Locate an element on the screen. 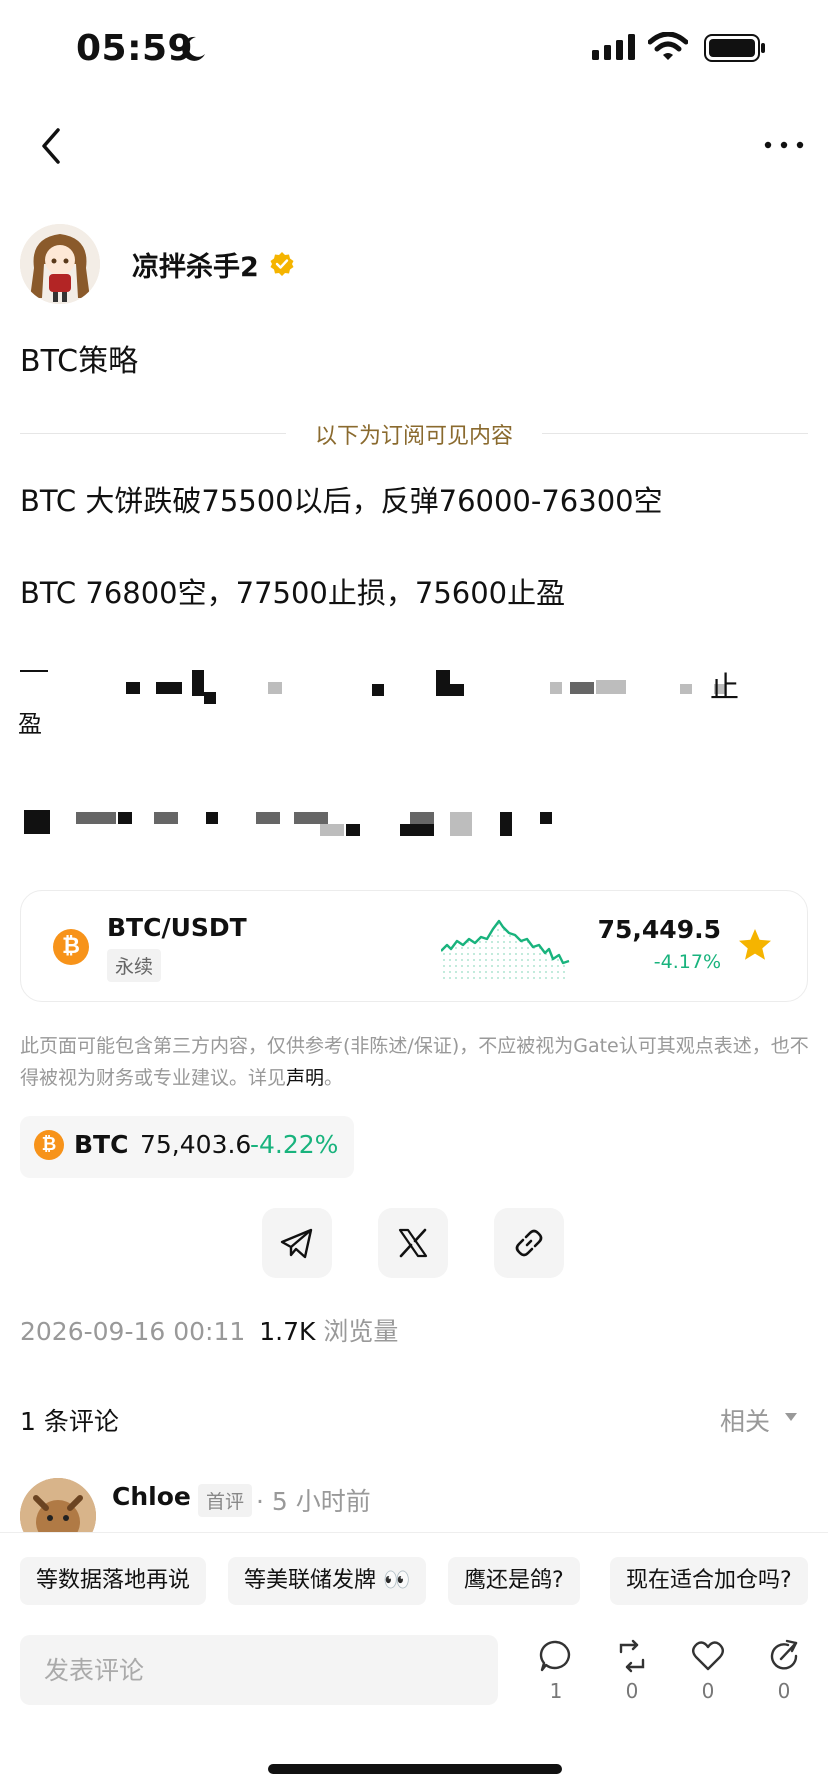  caret-down-icon is located at coordinates (791, 1417).